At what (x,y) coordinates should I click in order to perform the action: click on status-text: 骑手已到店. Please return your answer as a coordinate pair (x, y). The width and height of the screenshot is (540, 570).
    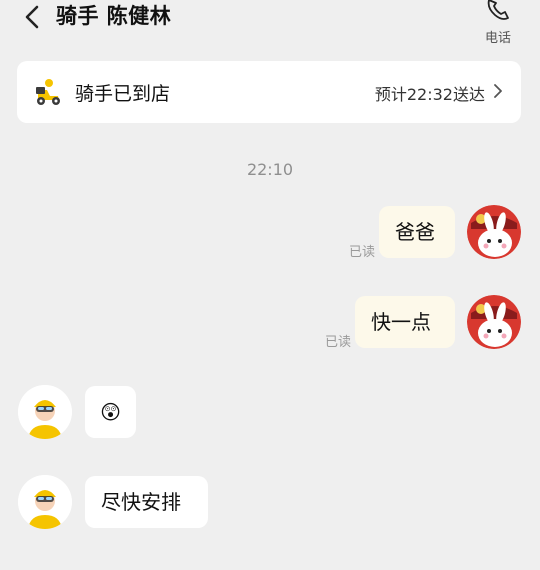
    Looking at the image, I should click on (123, 94).